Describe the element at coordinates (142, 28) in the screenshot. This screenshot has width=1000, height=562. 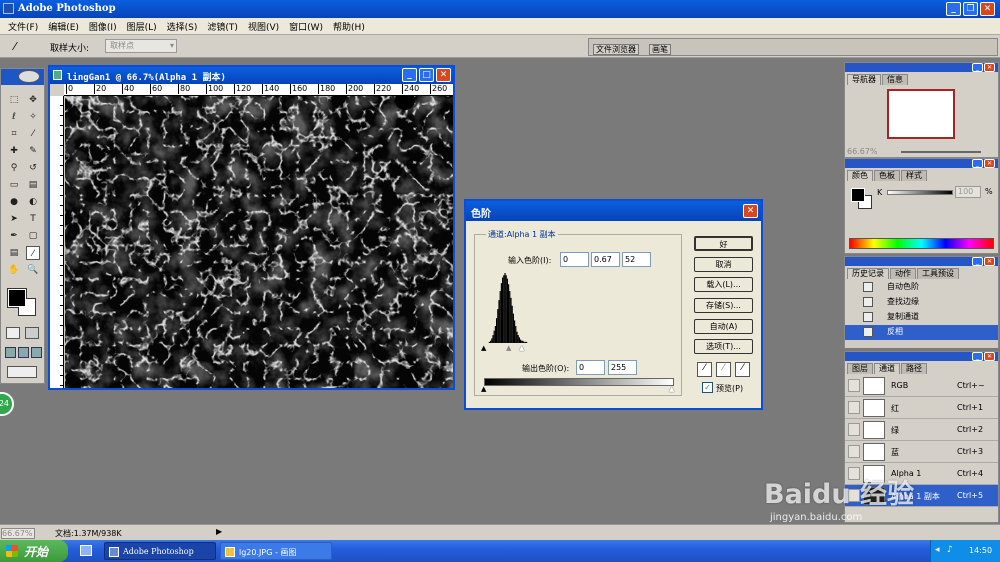
I see `menu-item: 图层(L)` at that location.